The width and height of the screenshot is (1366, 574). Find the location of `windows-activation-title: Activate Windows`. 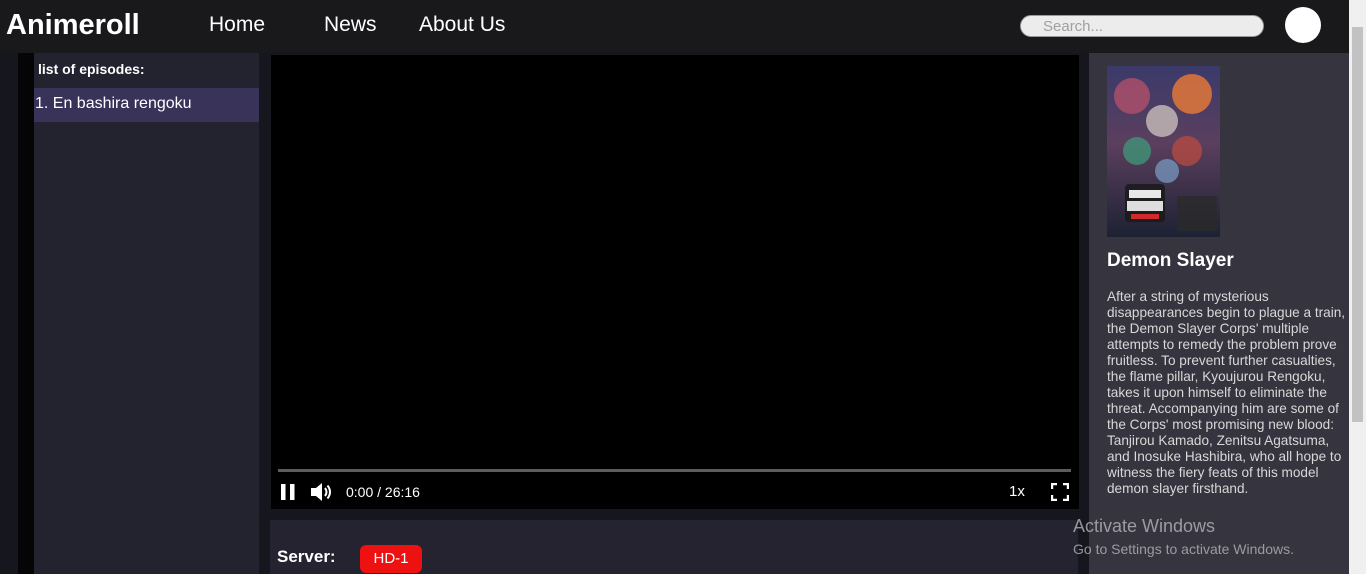

windows-activation-title: Activate Windows is located at coordinates (1144, 526).